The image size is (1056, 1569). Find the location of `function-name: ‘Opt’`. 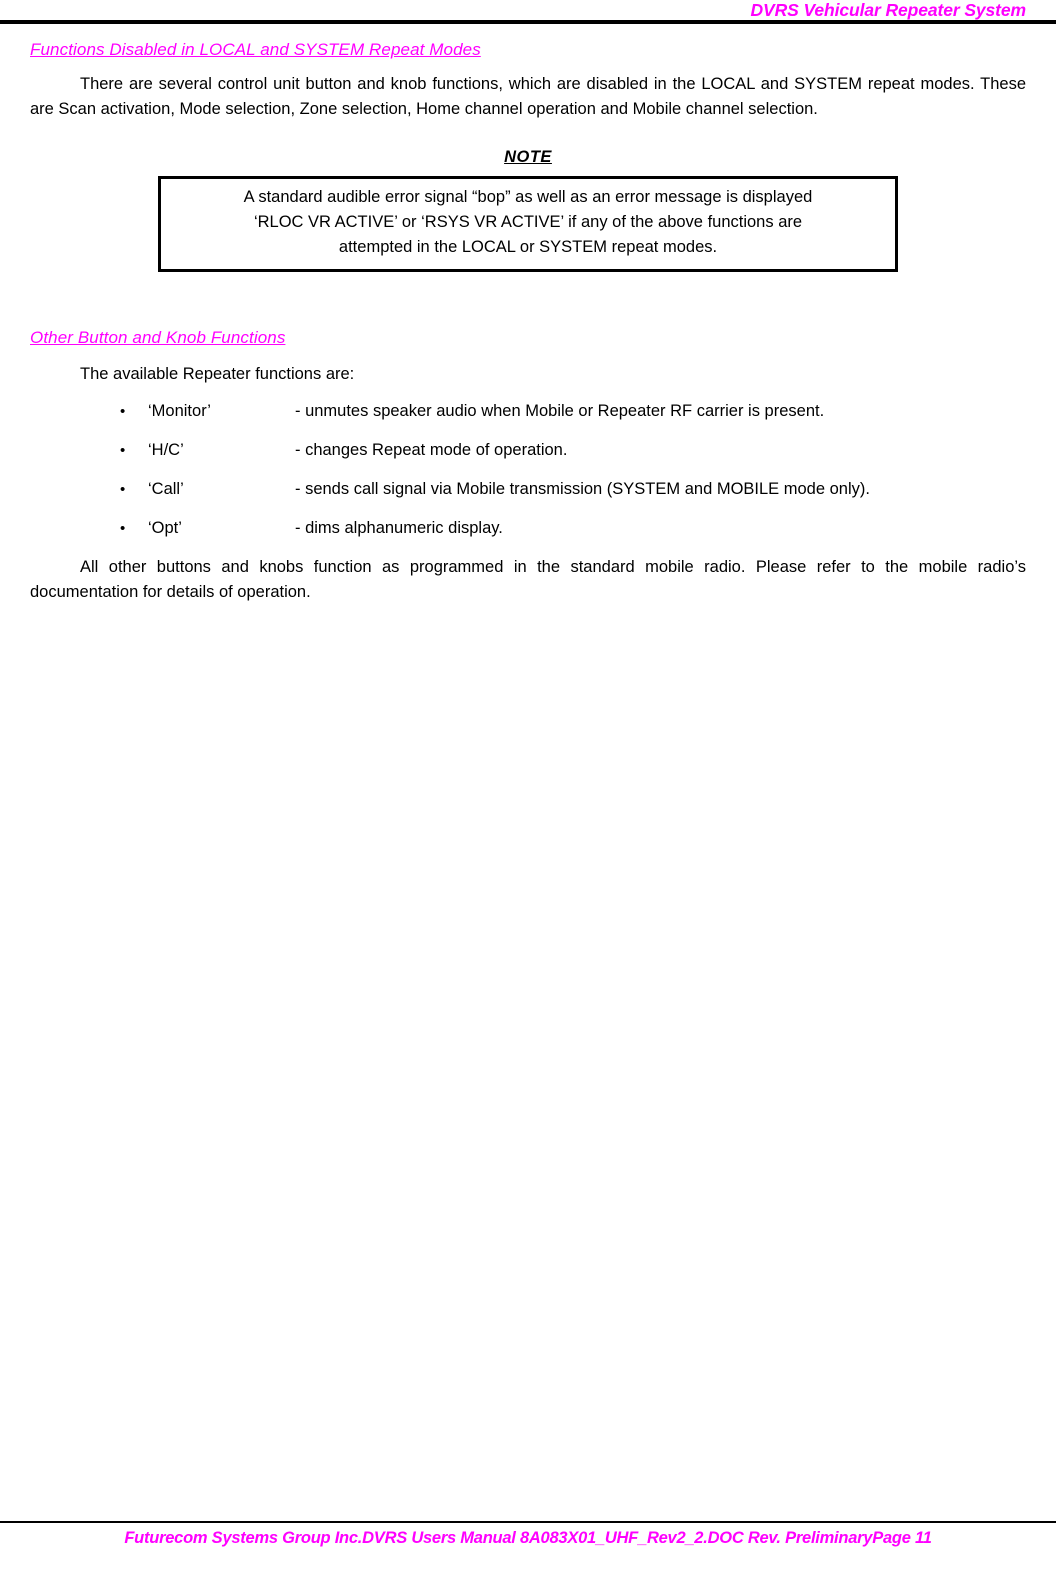

function-name: ‘Opt’ is located at coordinates (165, 528).